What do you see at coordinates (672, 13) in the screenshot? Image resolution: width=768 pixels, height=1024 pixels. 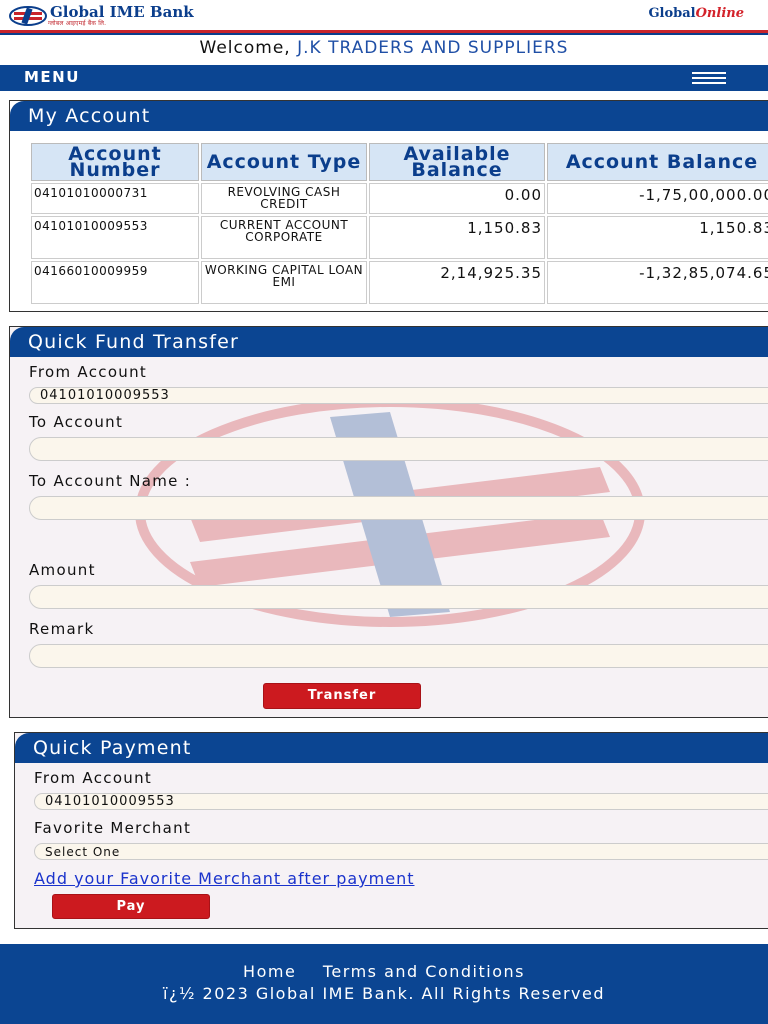 I see `online-brand-part1: Global` at bounding box center [672, 13].